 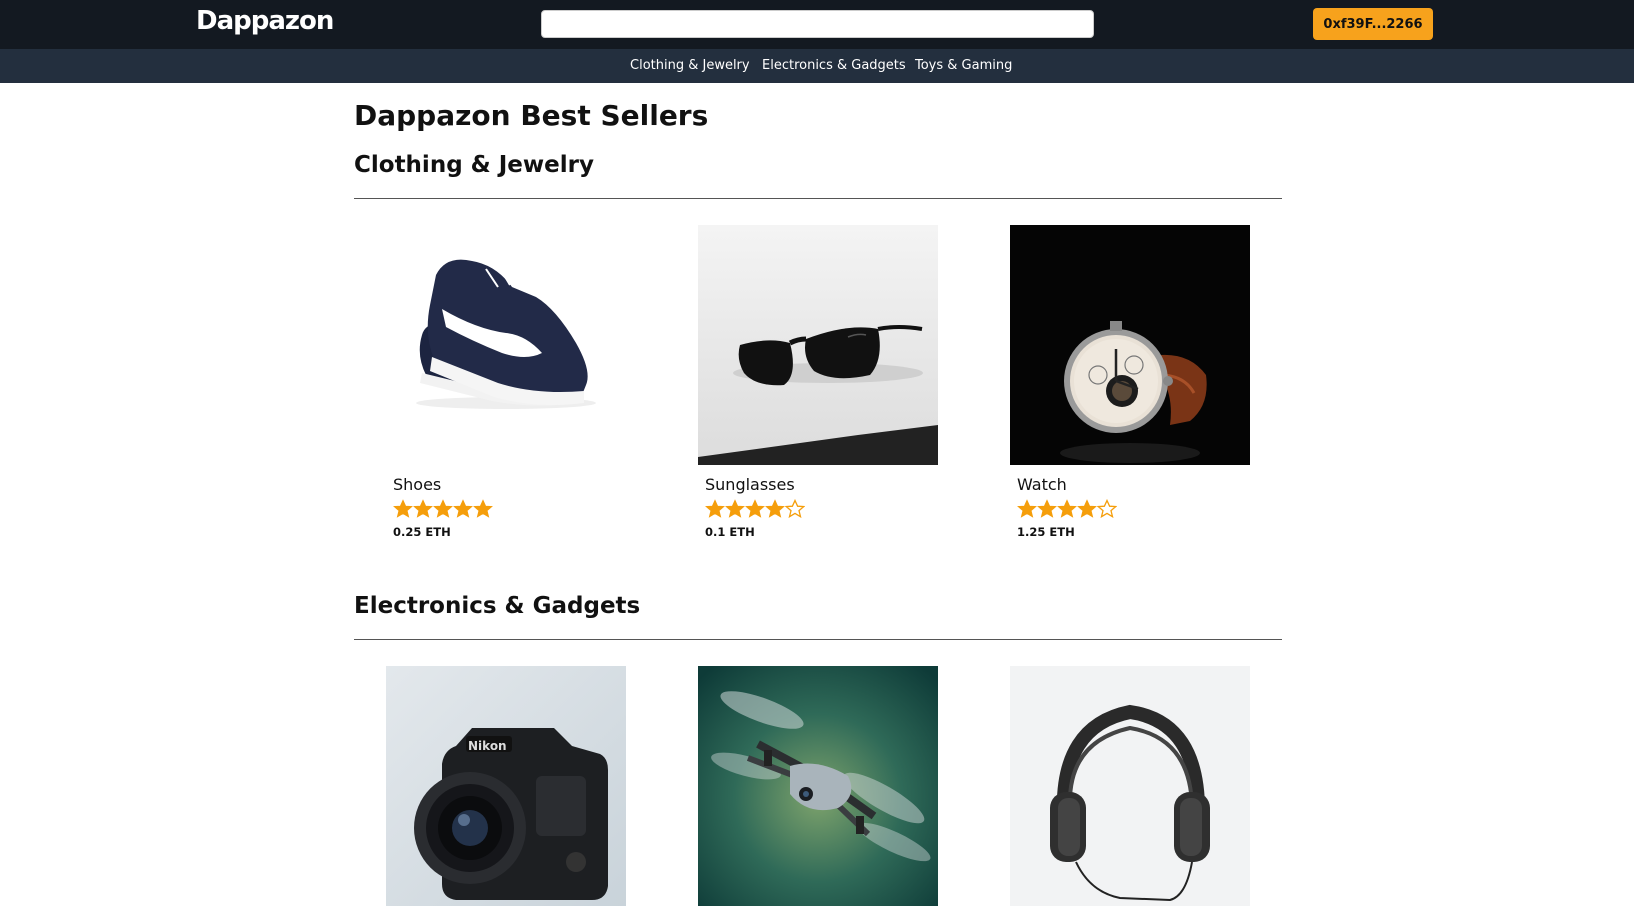 What do you see at coordinates (690, 65) in the screenshot?
I see `nav-item-clothing-jewelry: Clothing & Jewelry` at bounding box center [690, 65].